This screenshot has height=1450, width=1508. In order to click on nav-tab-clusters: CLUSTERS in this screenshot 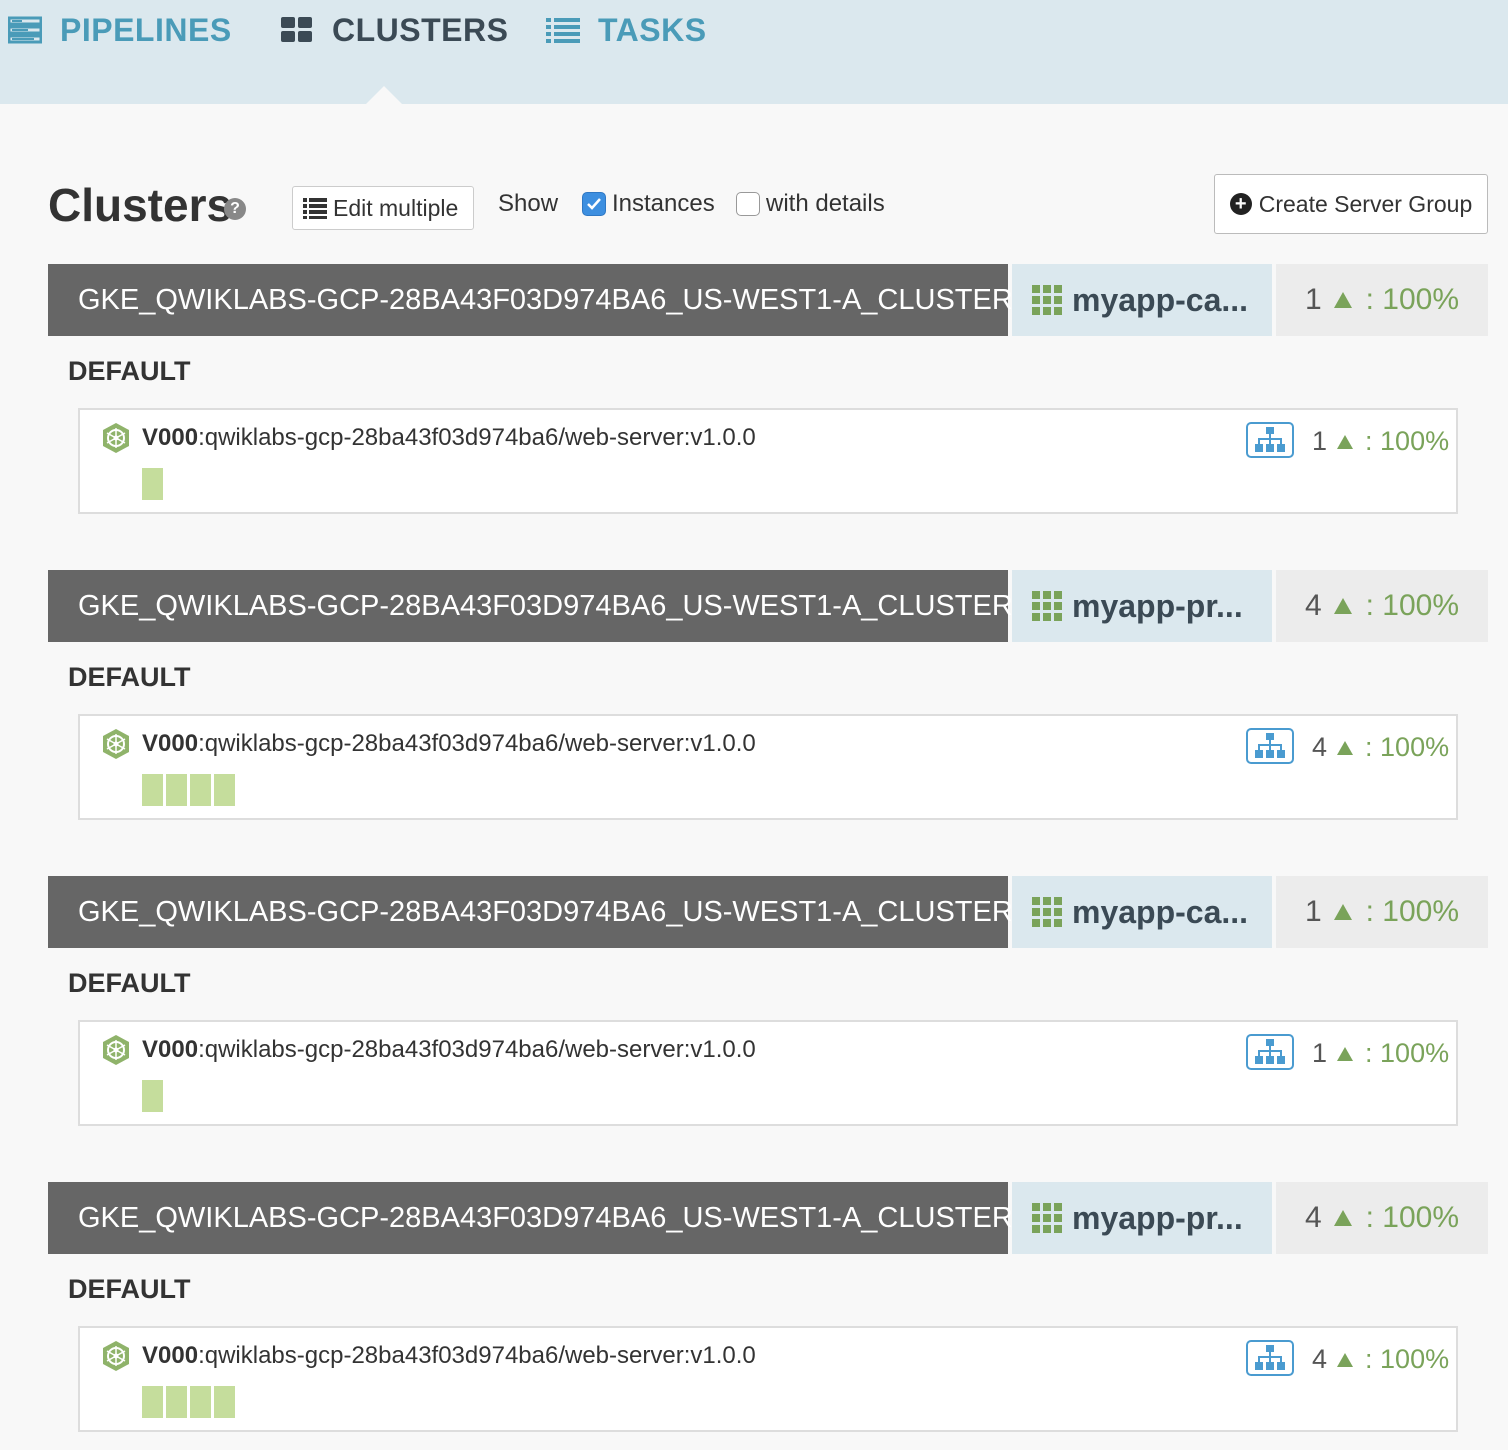, I will do `click(394, 30)`.